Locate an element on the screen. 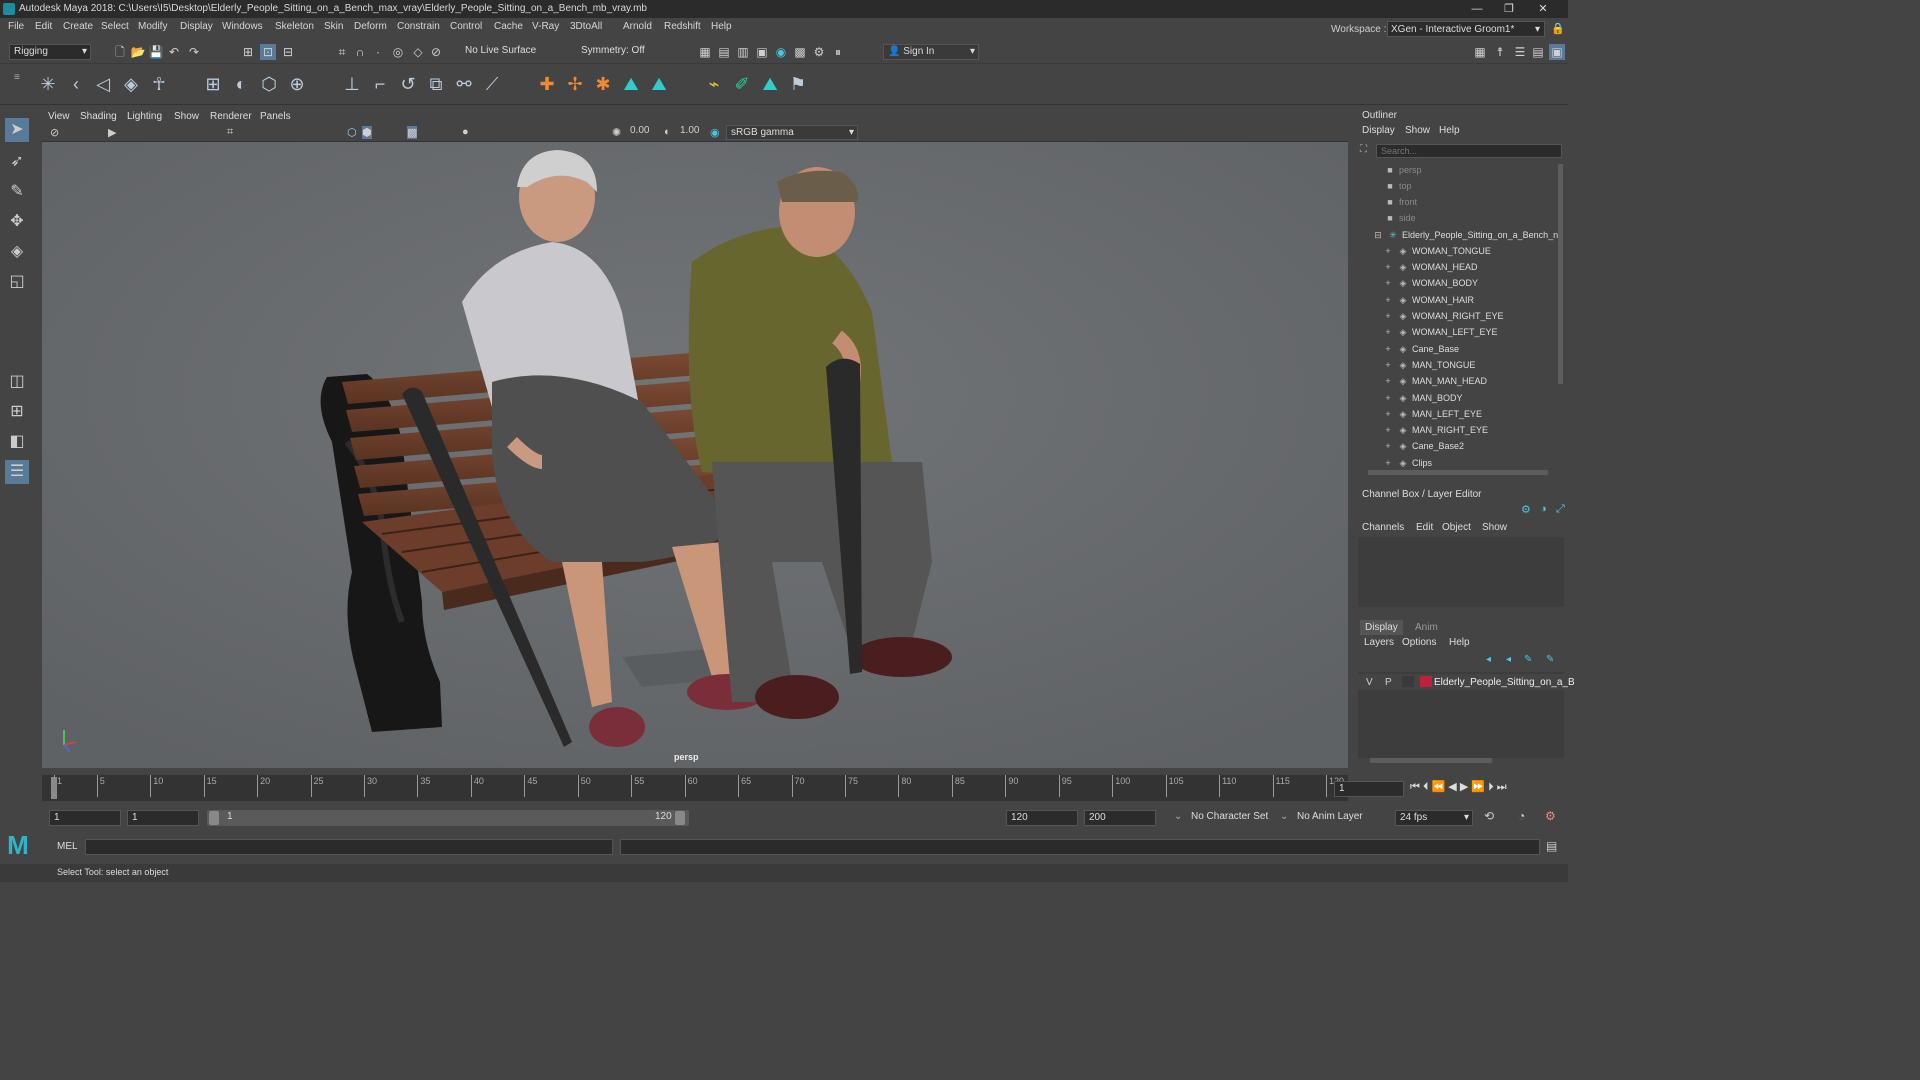 The image size is (1920, 1080). layer-playback-toggle: P is located at coordinates (1388, 682).